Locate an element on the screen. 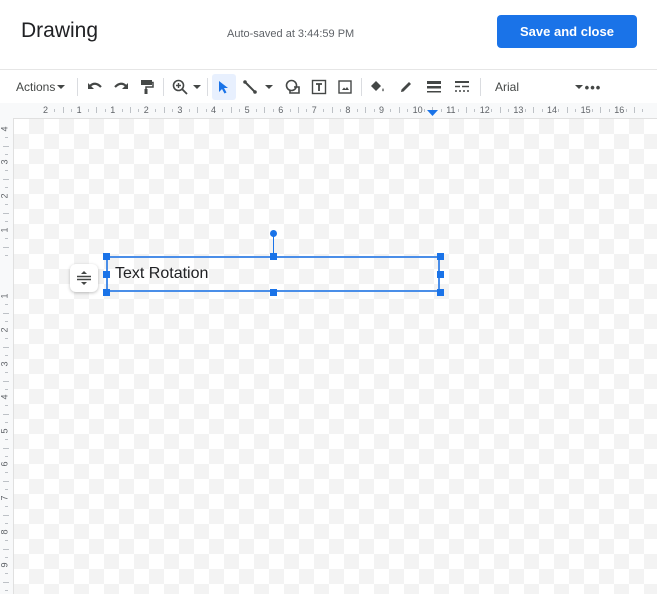  line-tool-button is located at coordinates (258, 87).